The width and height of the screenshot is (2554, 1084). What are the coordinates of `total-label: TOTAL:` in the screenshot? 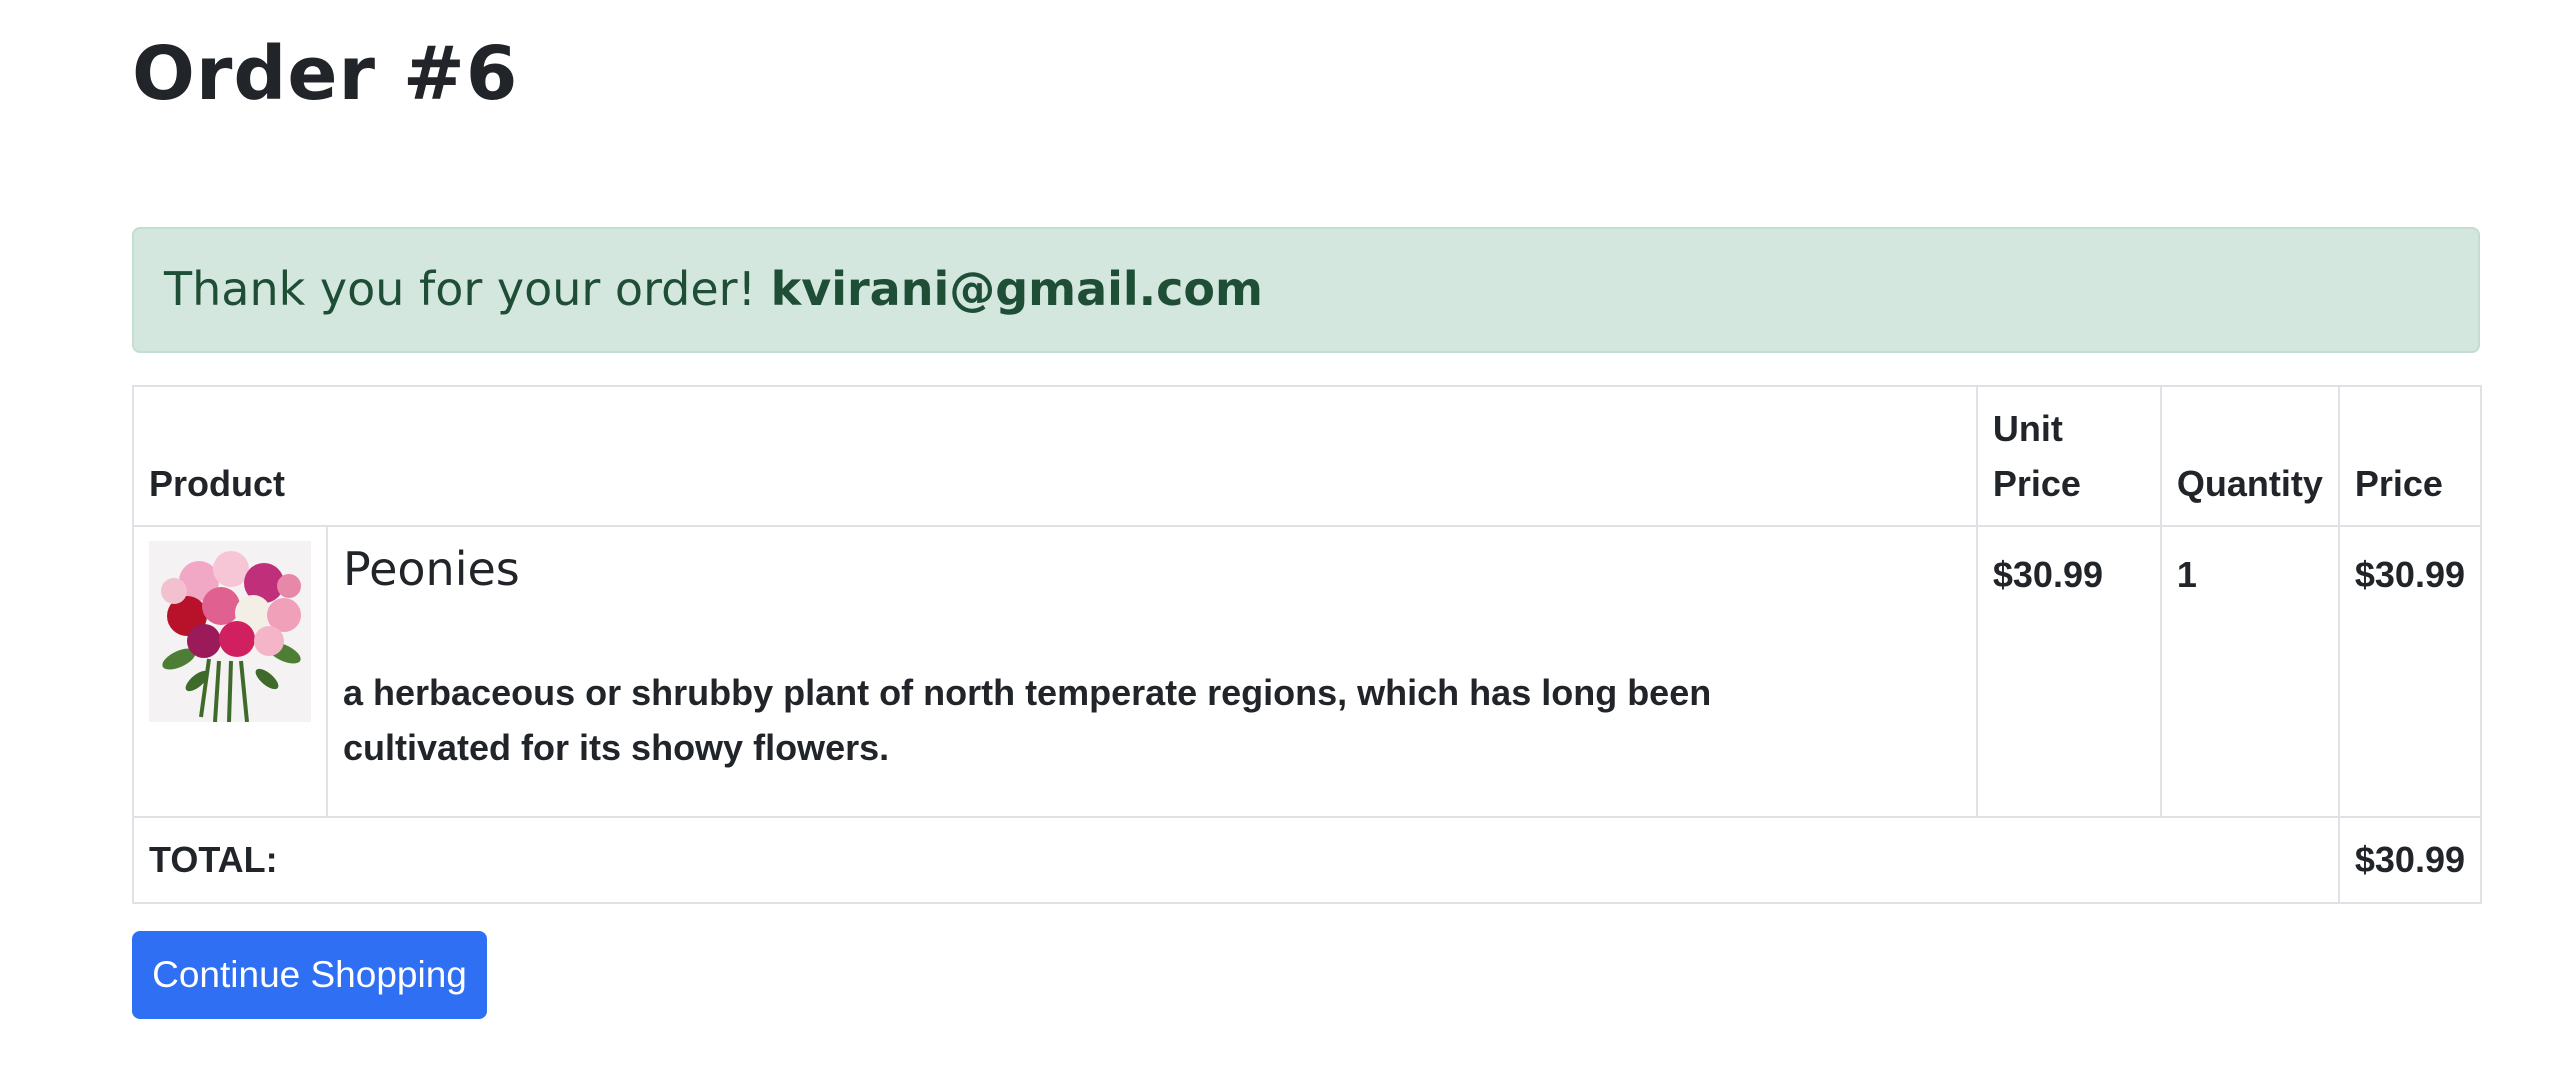 It's located at (1236, 860).